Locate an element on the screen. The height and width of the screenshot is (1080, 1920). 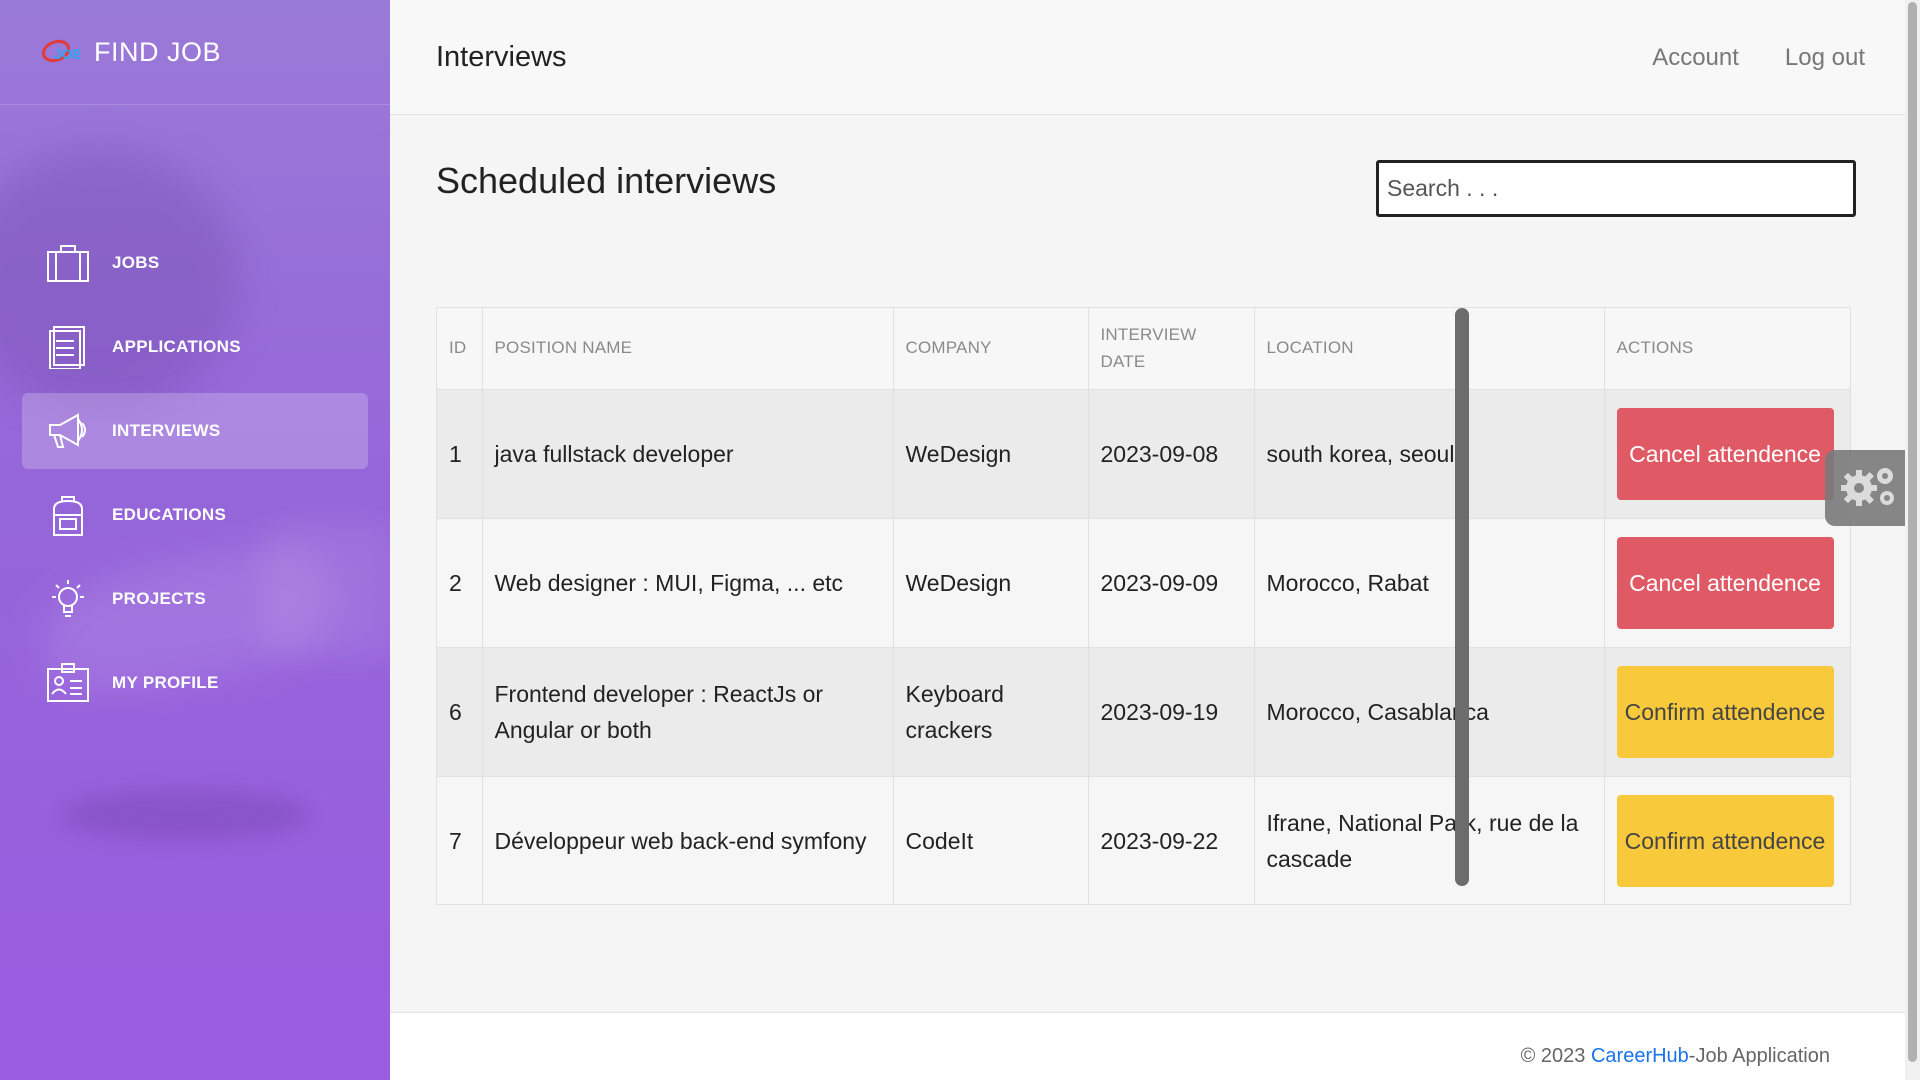
page-scrollbar is located at coordinates (1912, 540).